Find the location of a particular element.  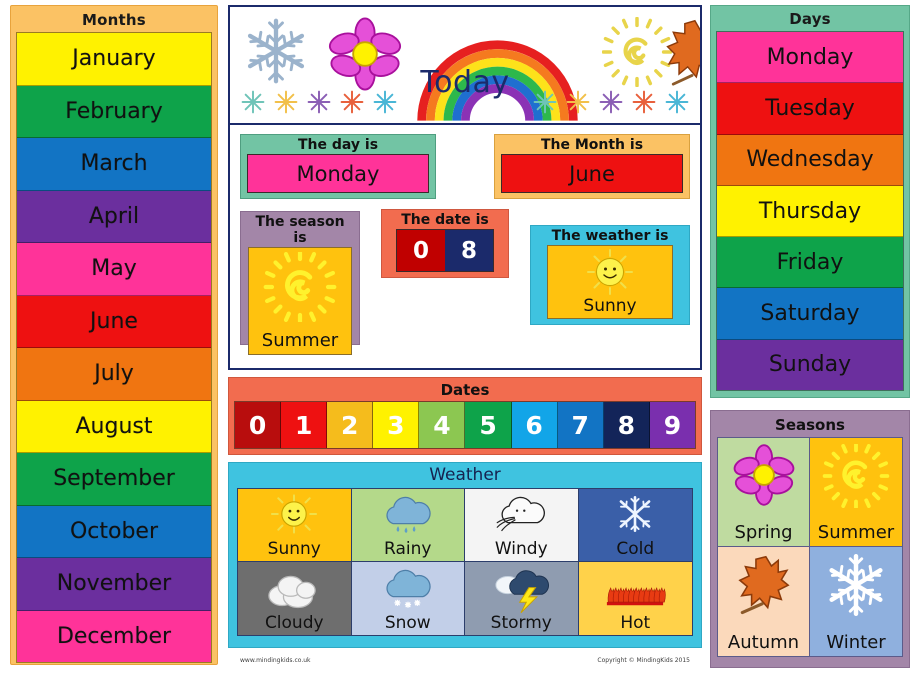

month-row: August is located at coordinates (114, 426).